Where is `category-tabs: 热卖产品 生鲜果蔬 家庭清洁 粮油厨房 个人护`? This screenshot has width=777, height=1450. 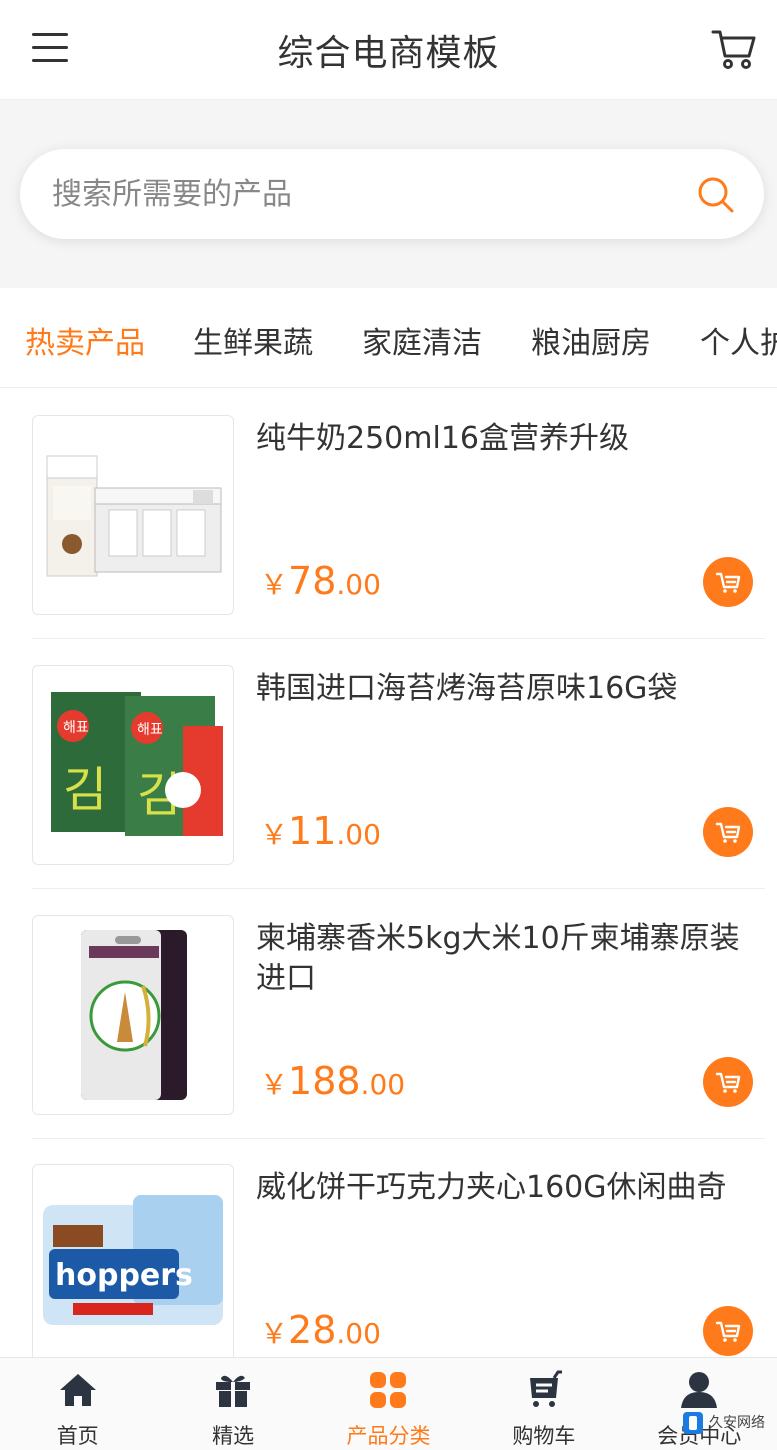
category-tabs: 热卖产品 生鲜果蔬 家庭清洁 粮油厨房 个人护 is located at coordinates (388, 338).